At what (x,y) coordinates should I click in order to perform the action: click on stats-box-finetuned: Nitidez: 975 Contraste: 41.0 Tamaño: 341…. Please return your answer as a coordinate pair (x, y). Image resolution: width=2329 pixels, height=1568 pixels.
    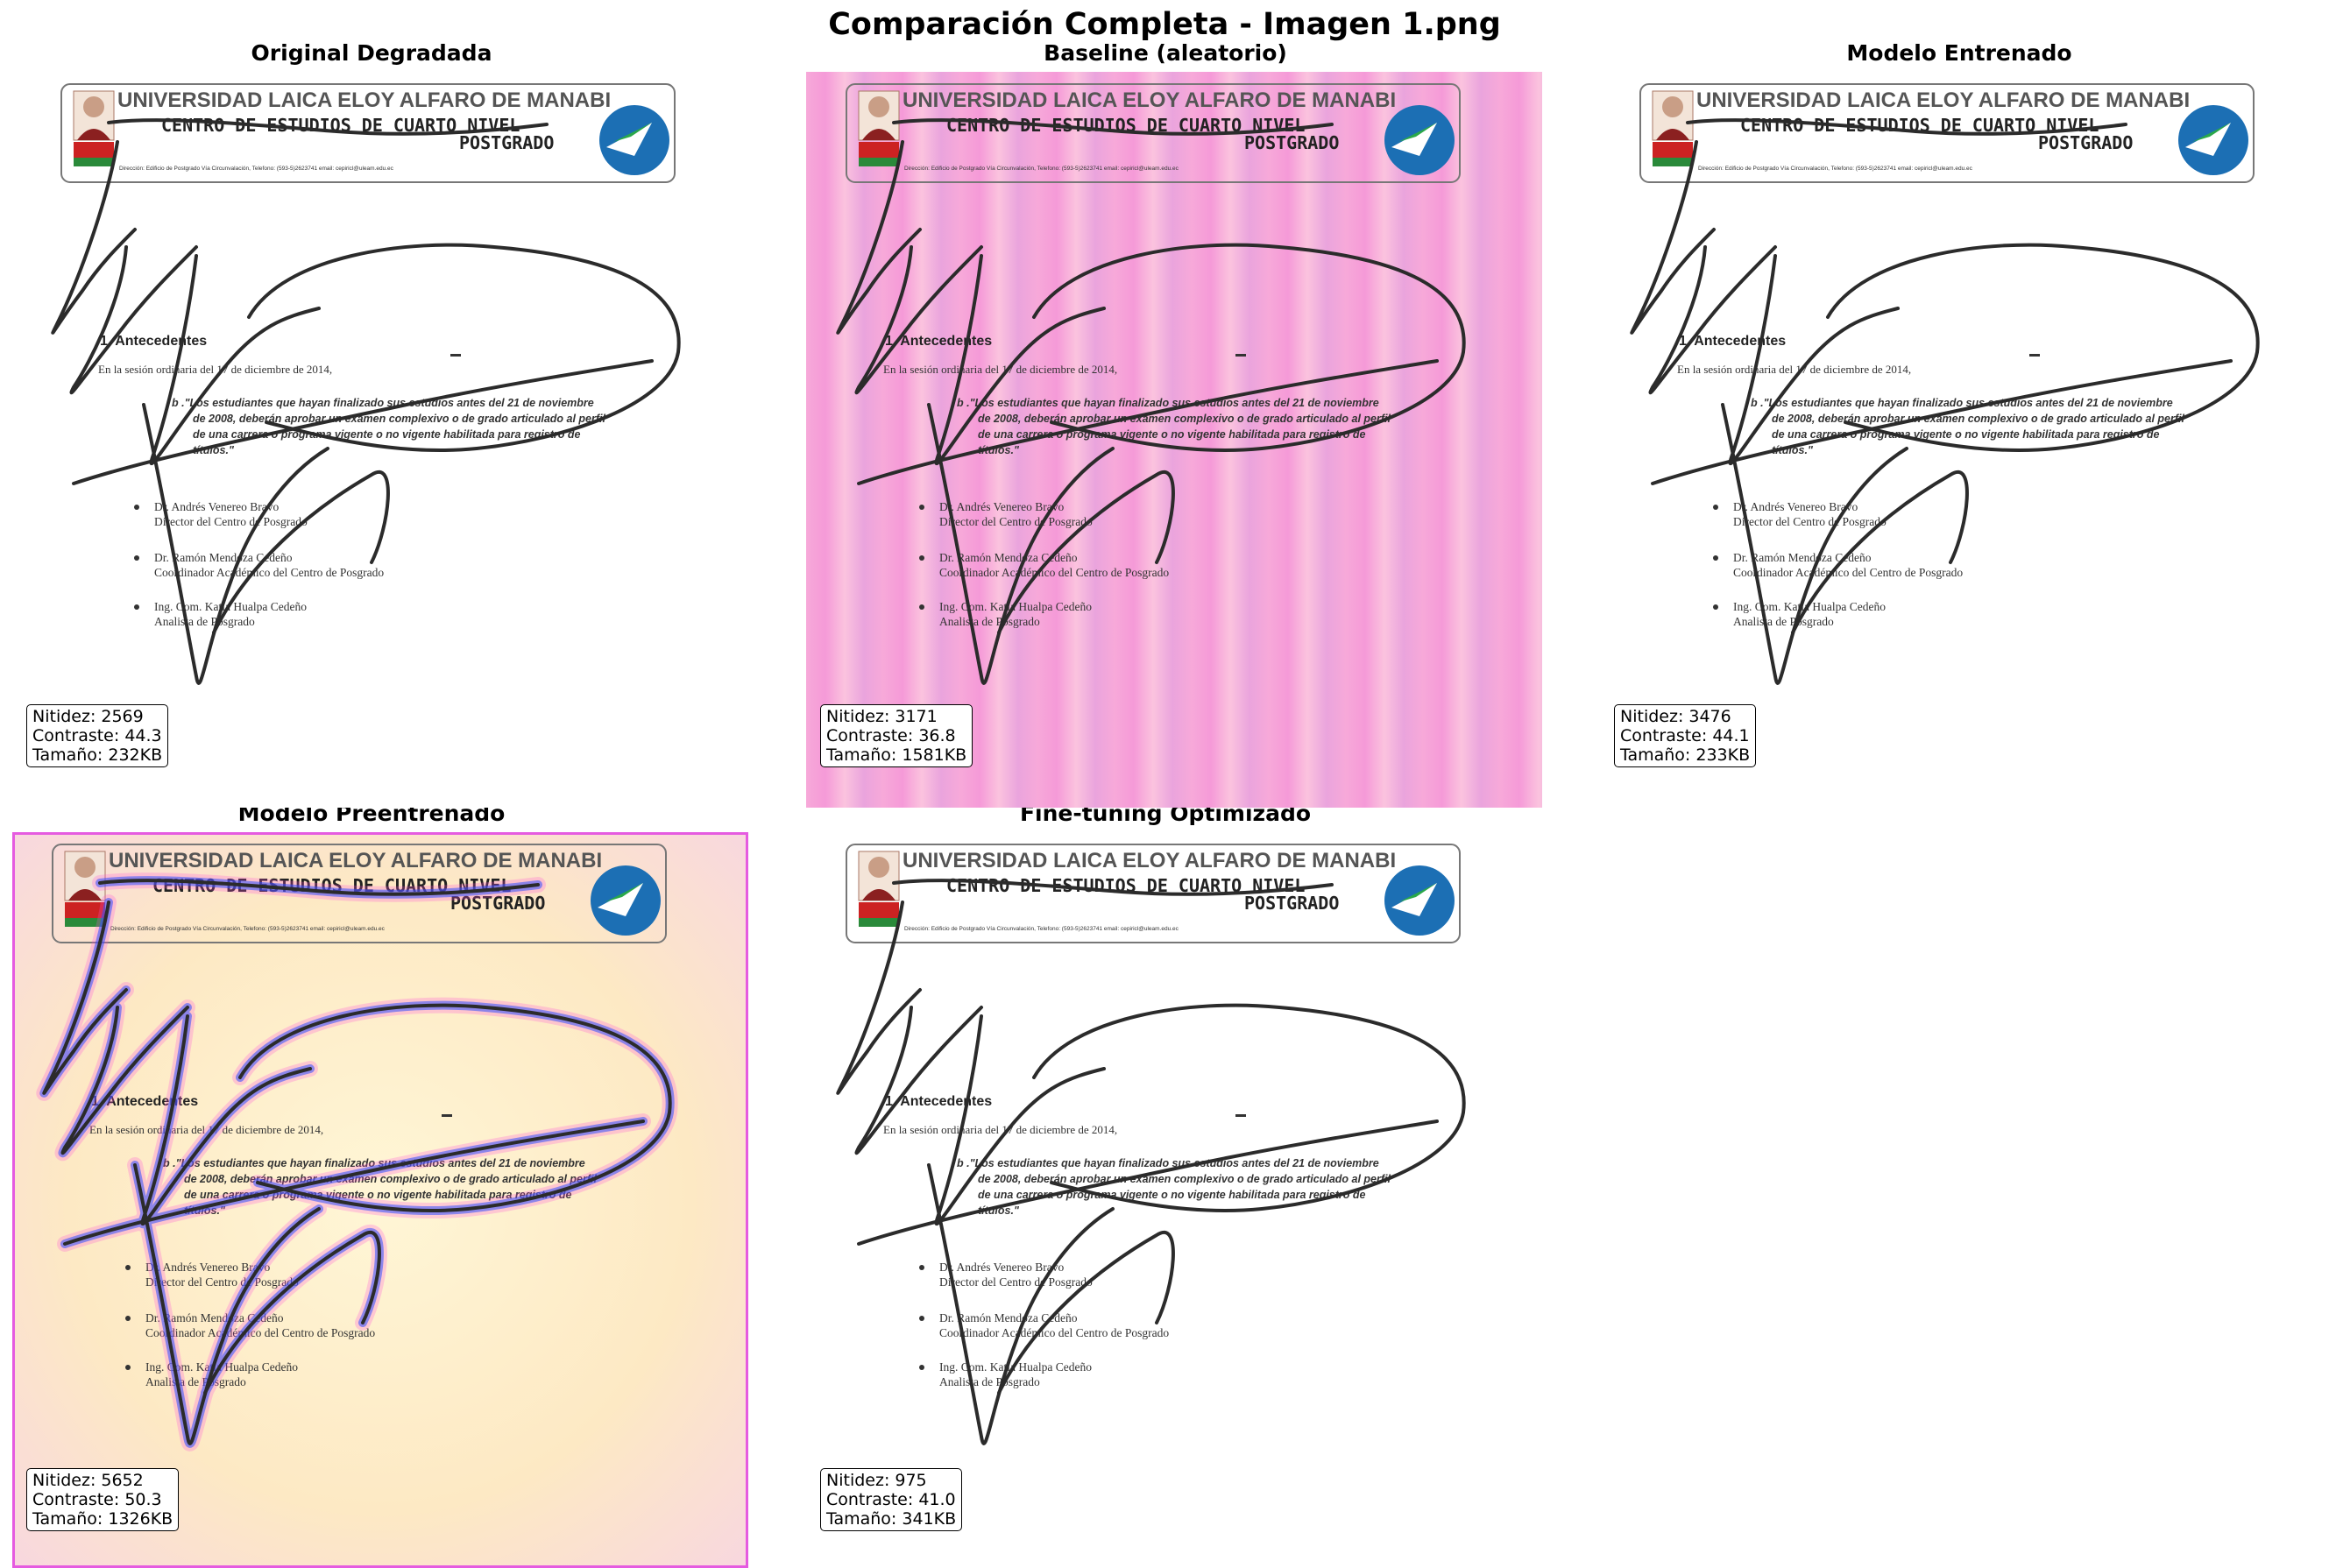
    Looking at the image, I should click on (891, 1499).